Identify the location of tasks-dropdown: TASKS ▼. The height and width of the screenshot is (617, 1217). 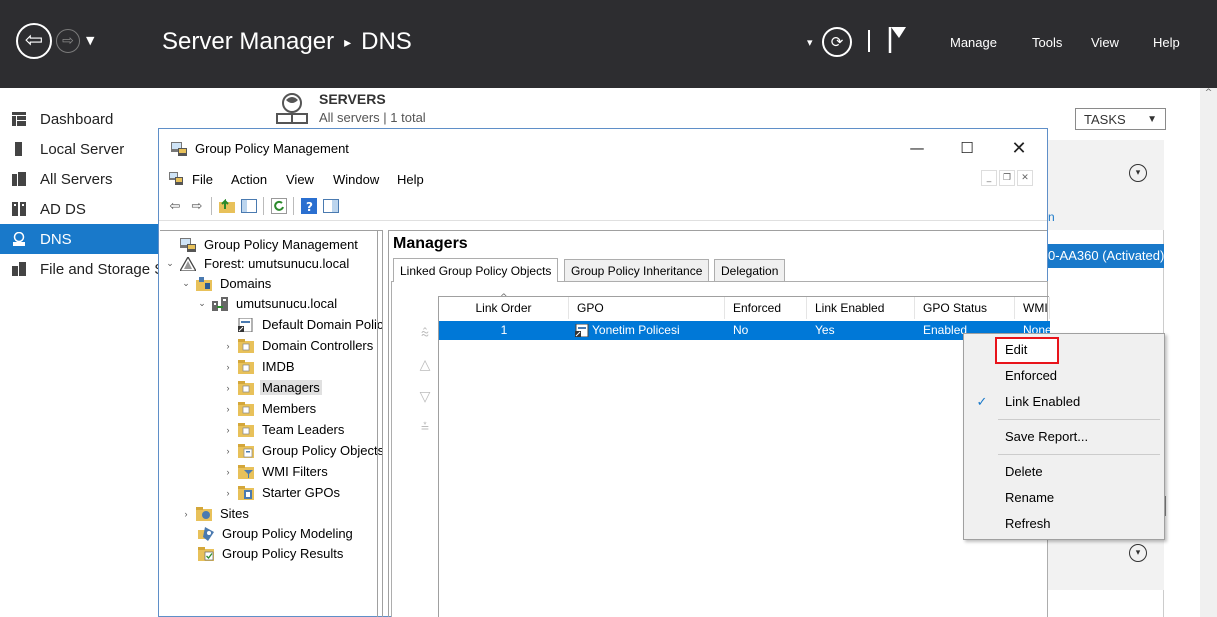
(1120, 119).